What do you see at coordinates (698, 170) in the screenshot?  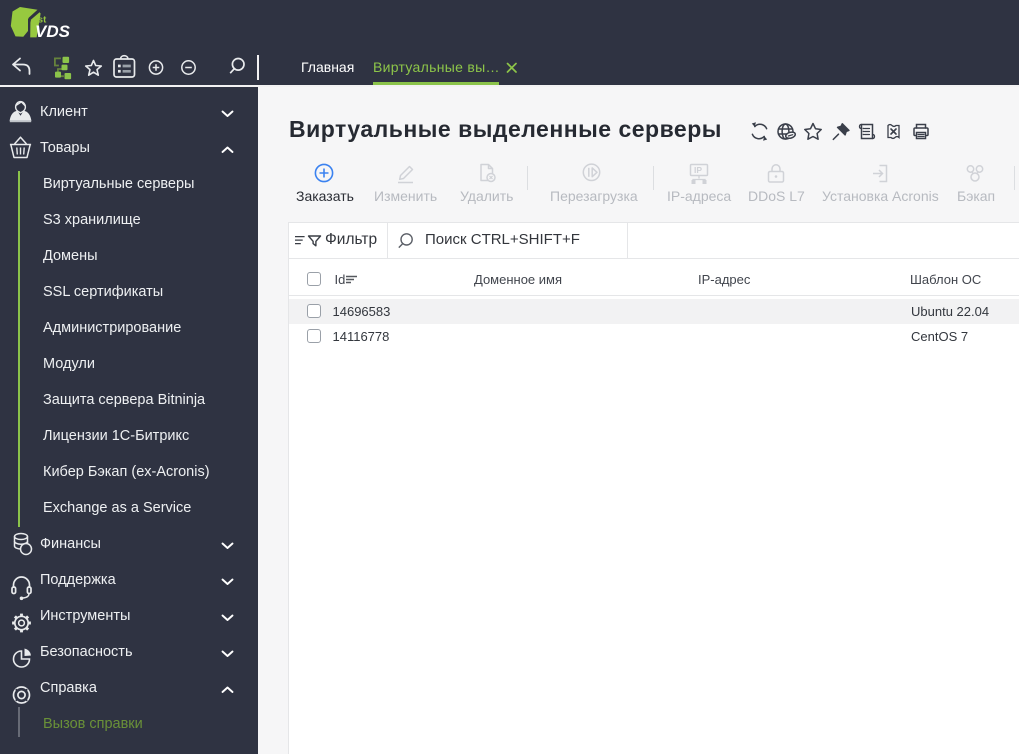 I see `svg-text: IP` at bounding box center [698, 170].